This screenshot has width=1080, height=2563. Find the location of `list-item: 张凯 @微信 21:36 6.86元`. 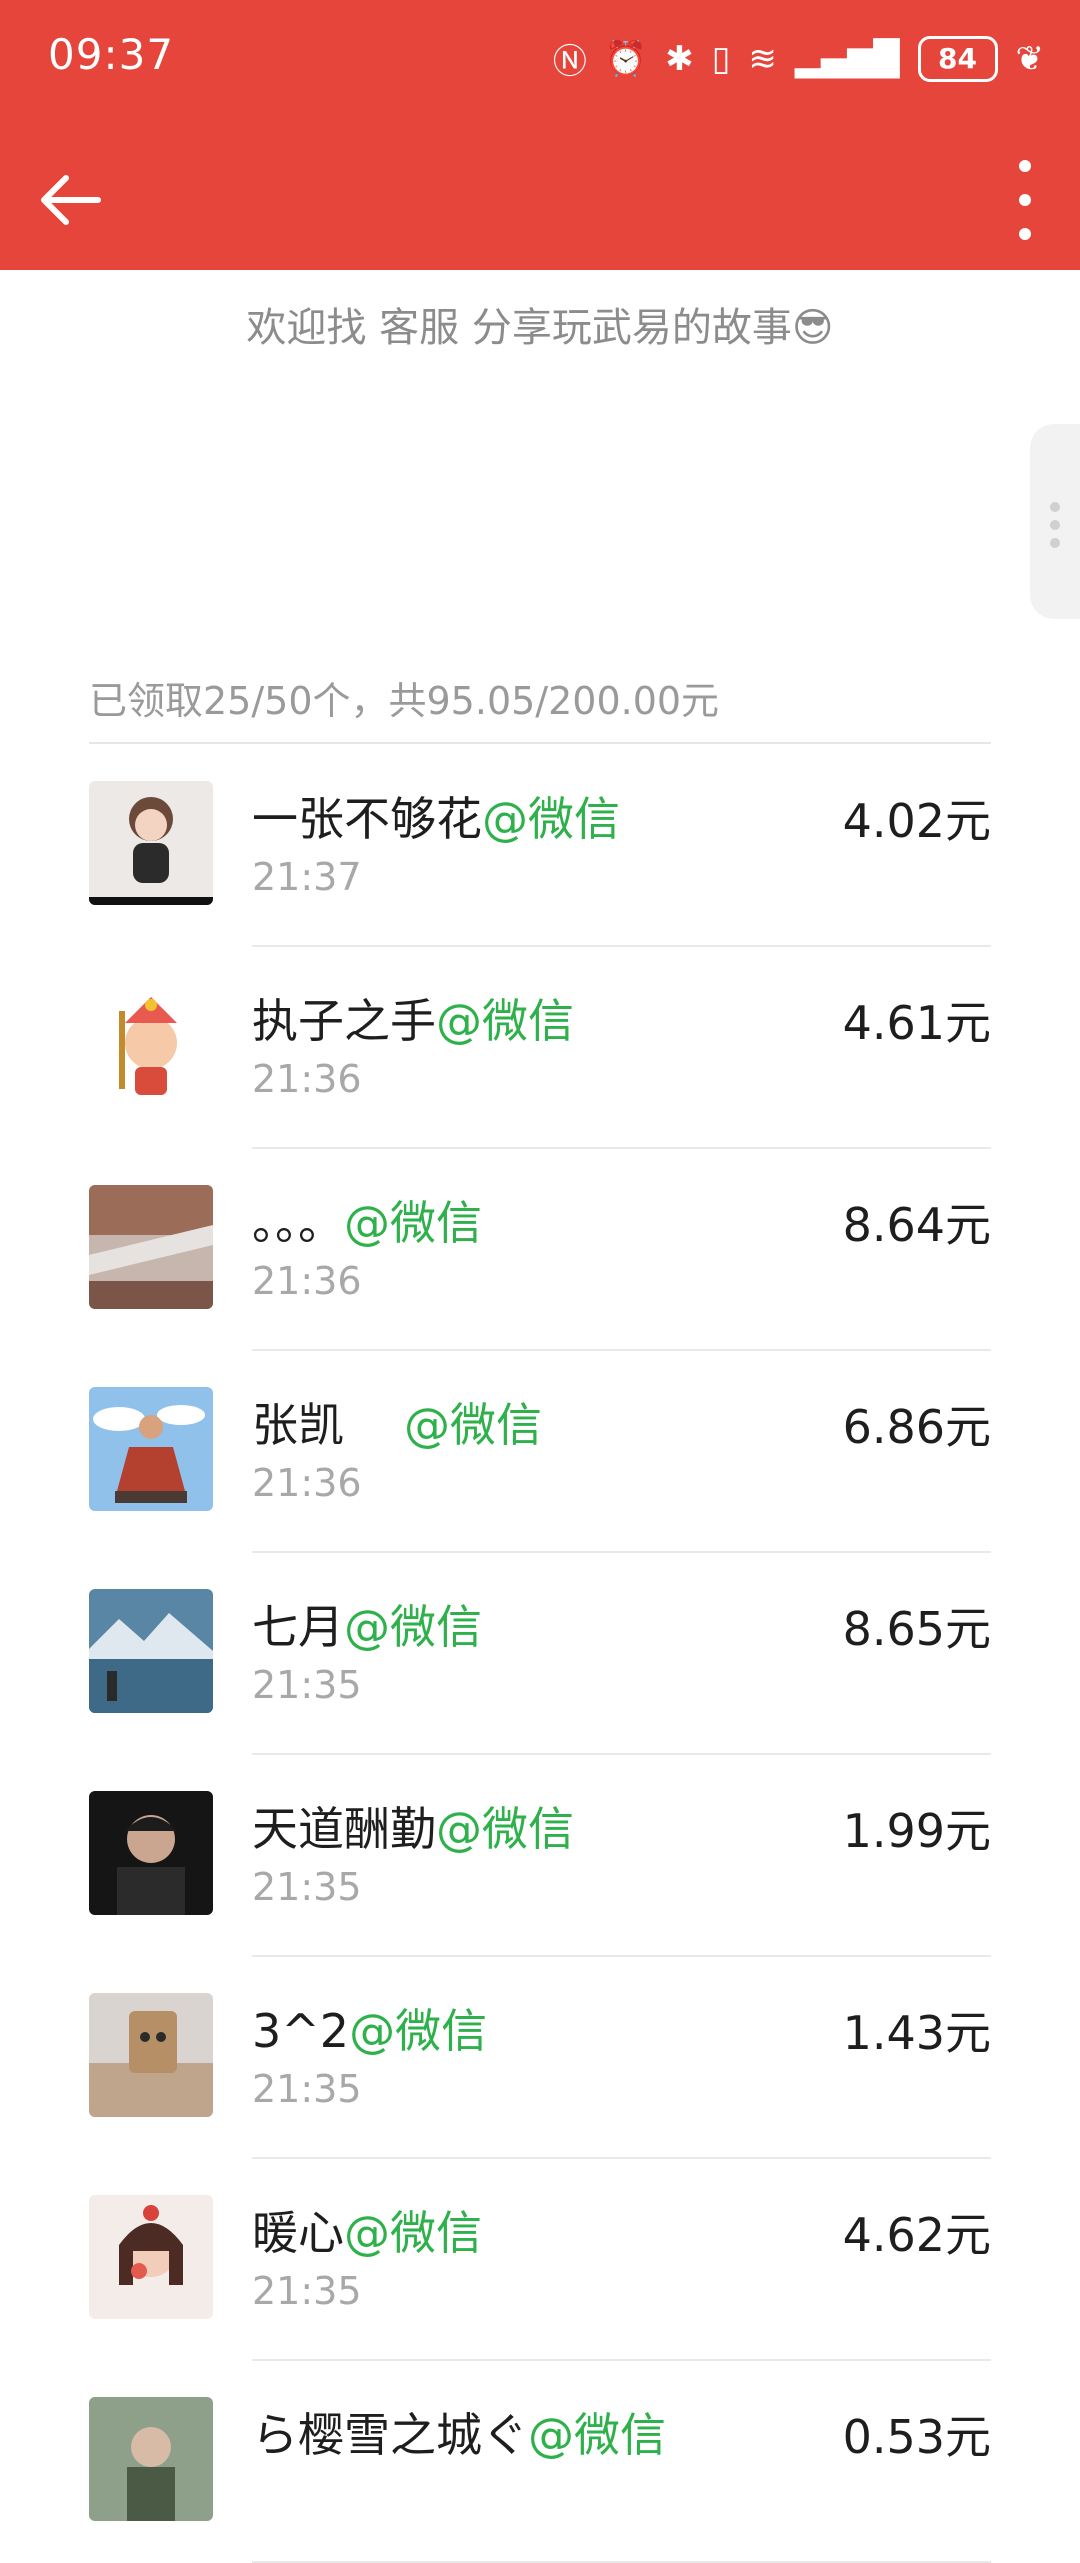

list-item: 张凯 @微信 21:36 6.86元 is located at coordinates (540, 1452).